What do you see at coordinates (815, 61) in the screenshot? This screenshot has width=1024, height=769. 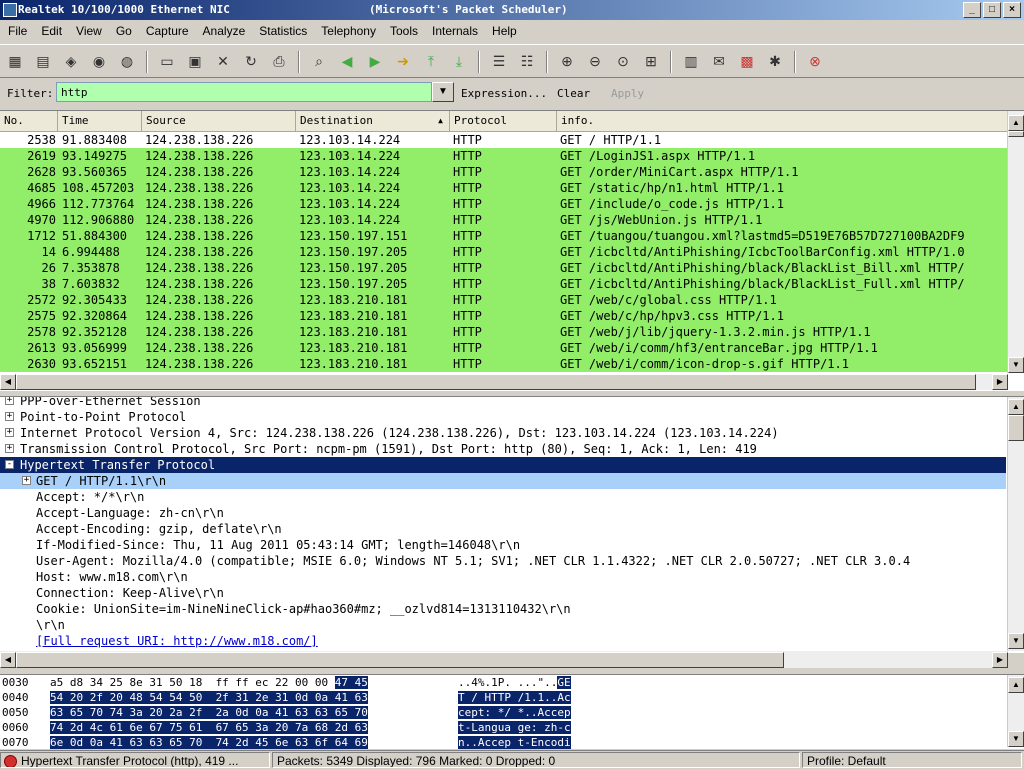 I see `help-icon: ⊗` at bounding box center [815, 61].